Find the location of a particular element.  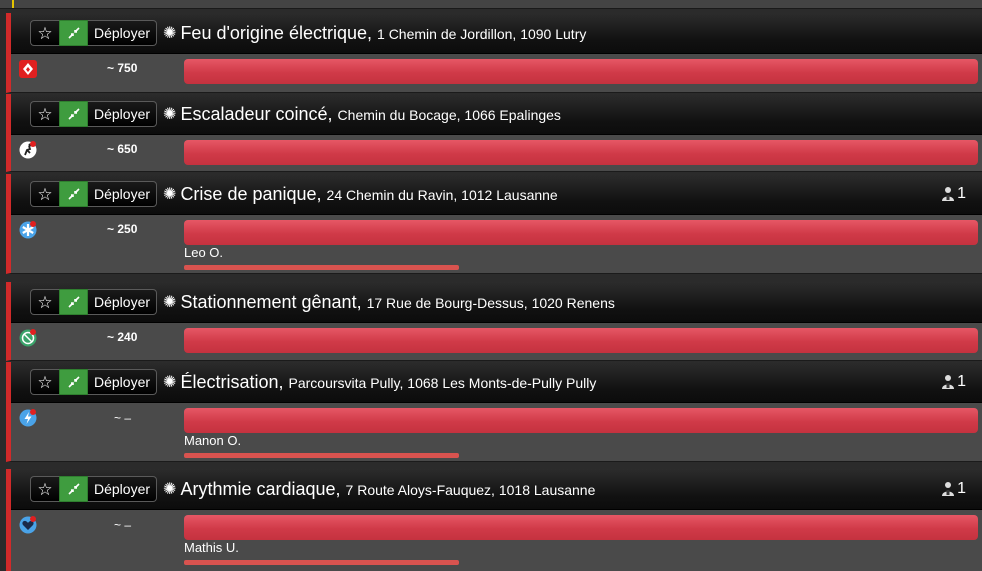

assigned-unit-name: Leo O. is located at coordinates (203, 252).